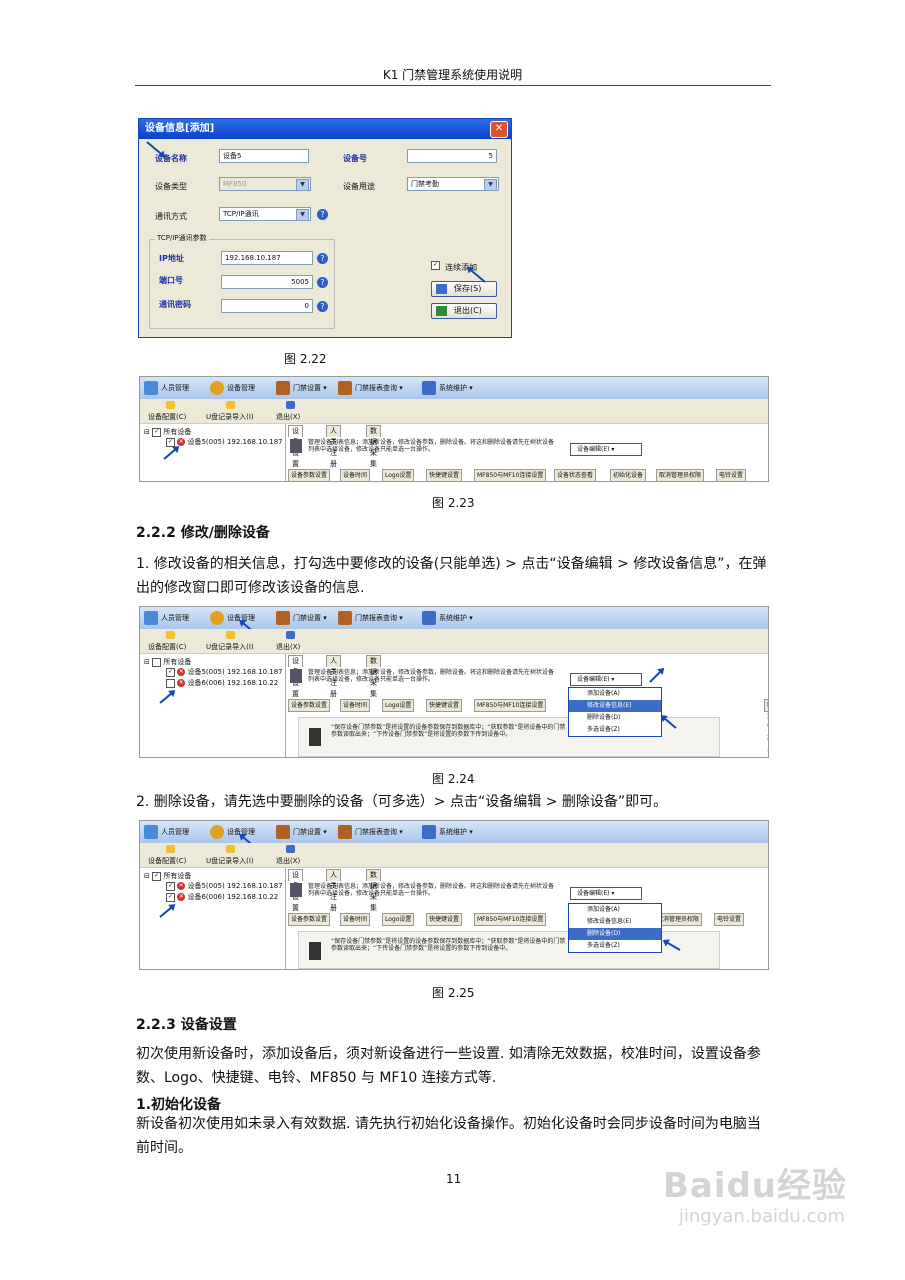  I want to click on ip-field: 192.168.10.187, so click(267, 258).